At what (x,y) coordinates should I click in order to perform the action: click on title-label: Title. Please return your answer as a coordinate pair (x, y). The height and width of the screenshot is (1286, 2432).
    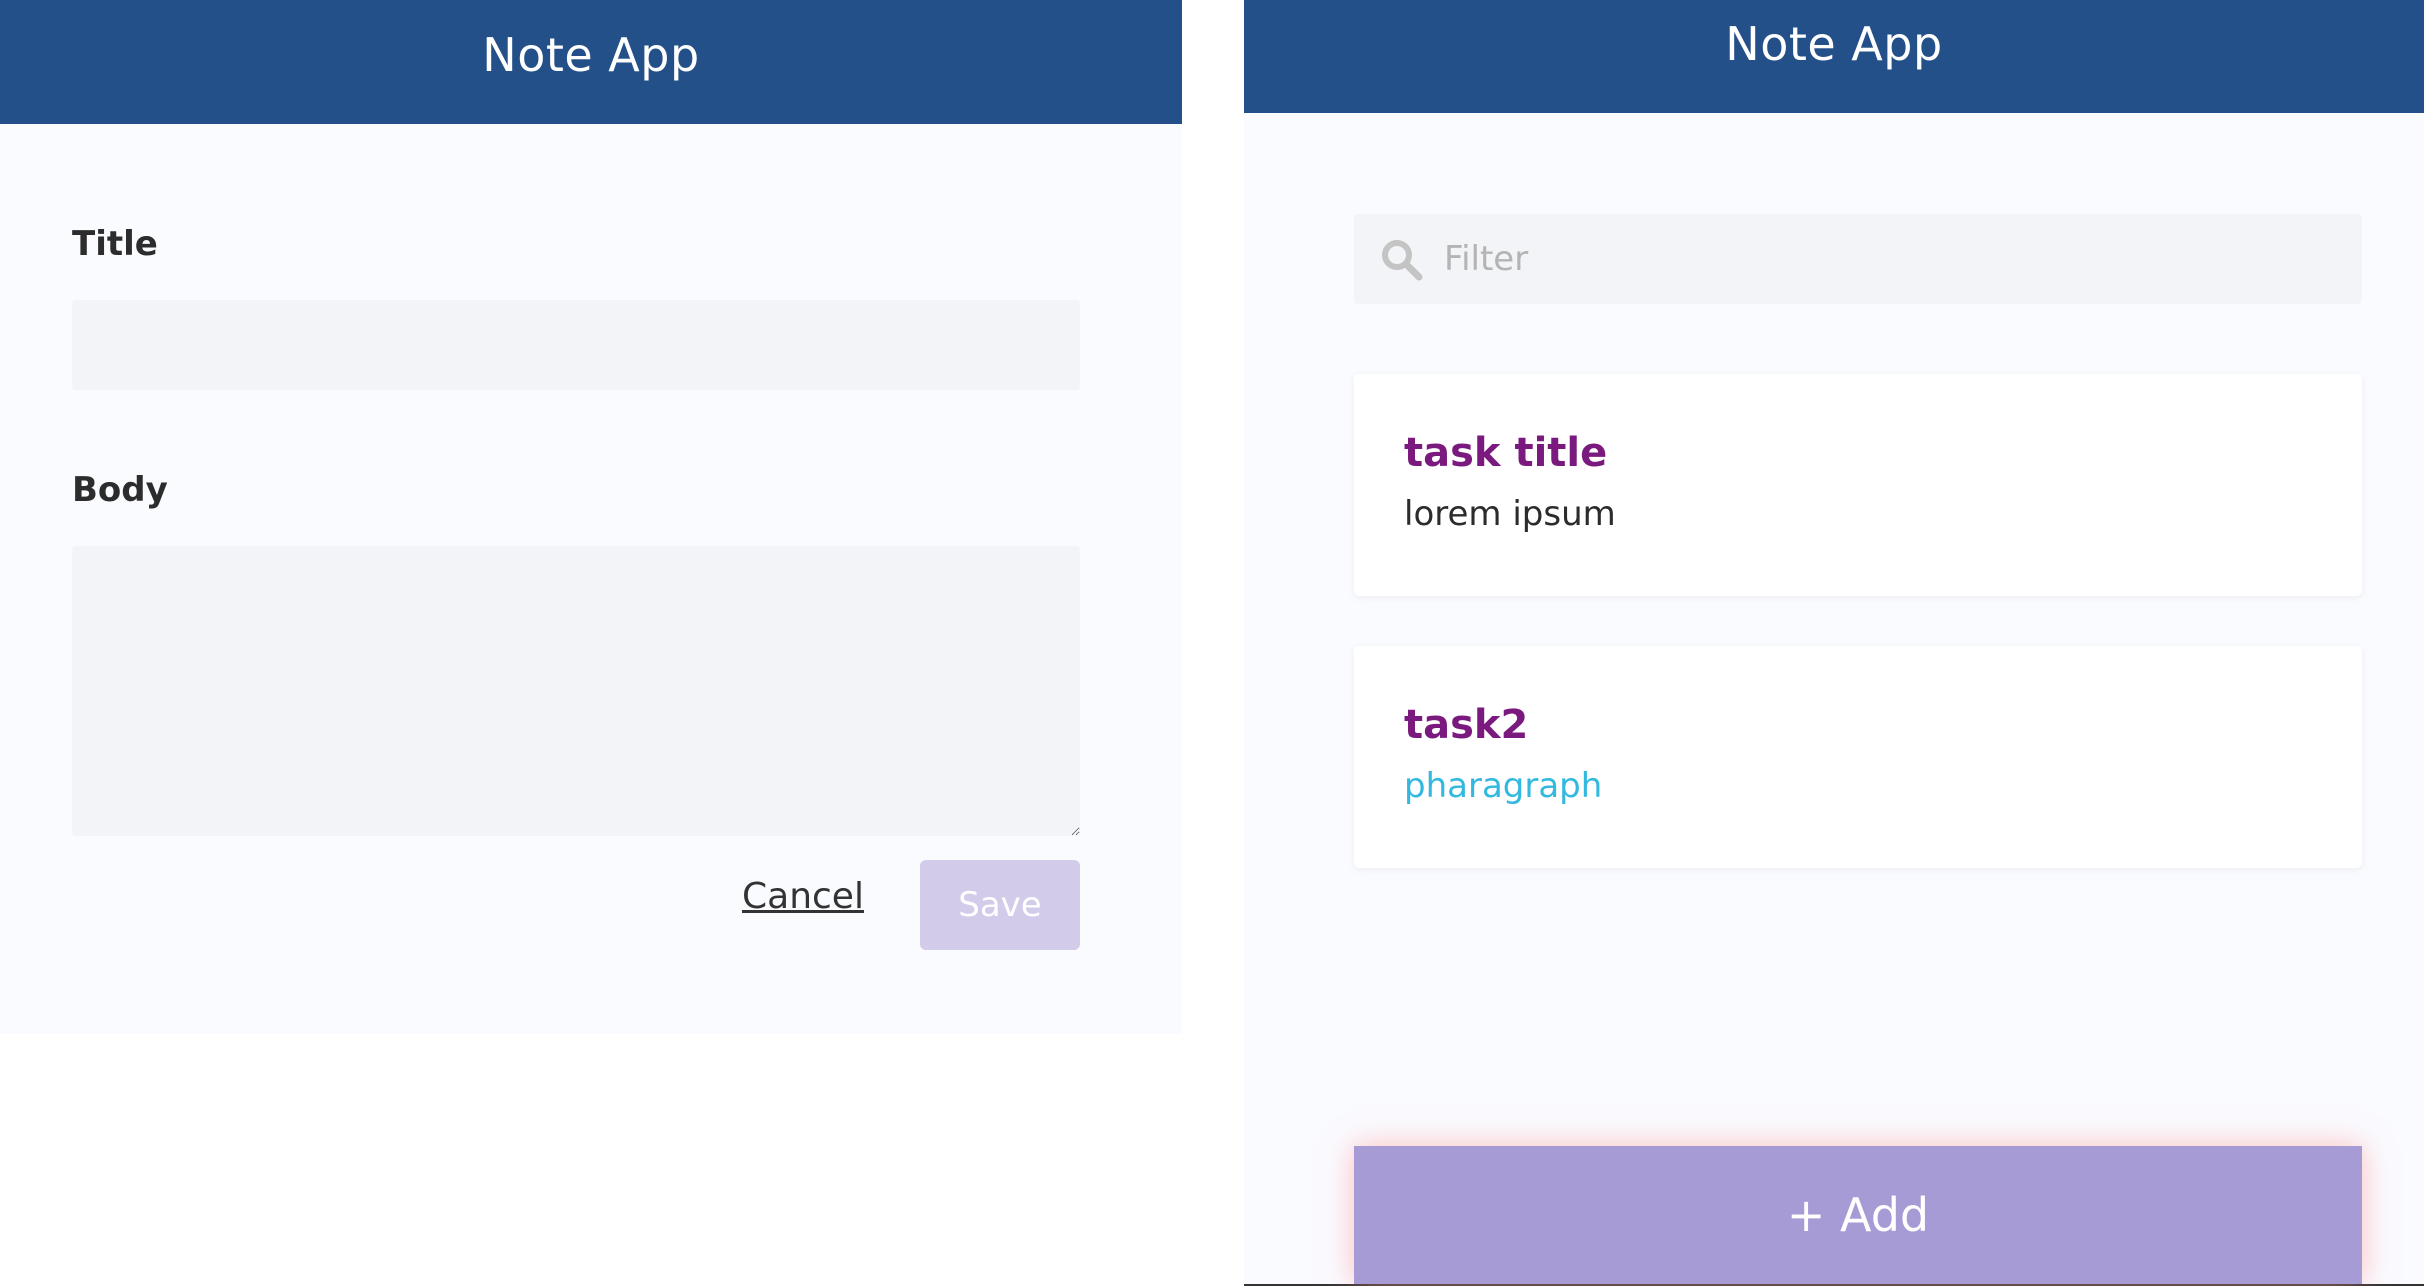
    Looking at the image, I should click on (115, 244).